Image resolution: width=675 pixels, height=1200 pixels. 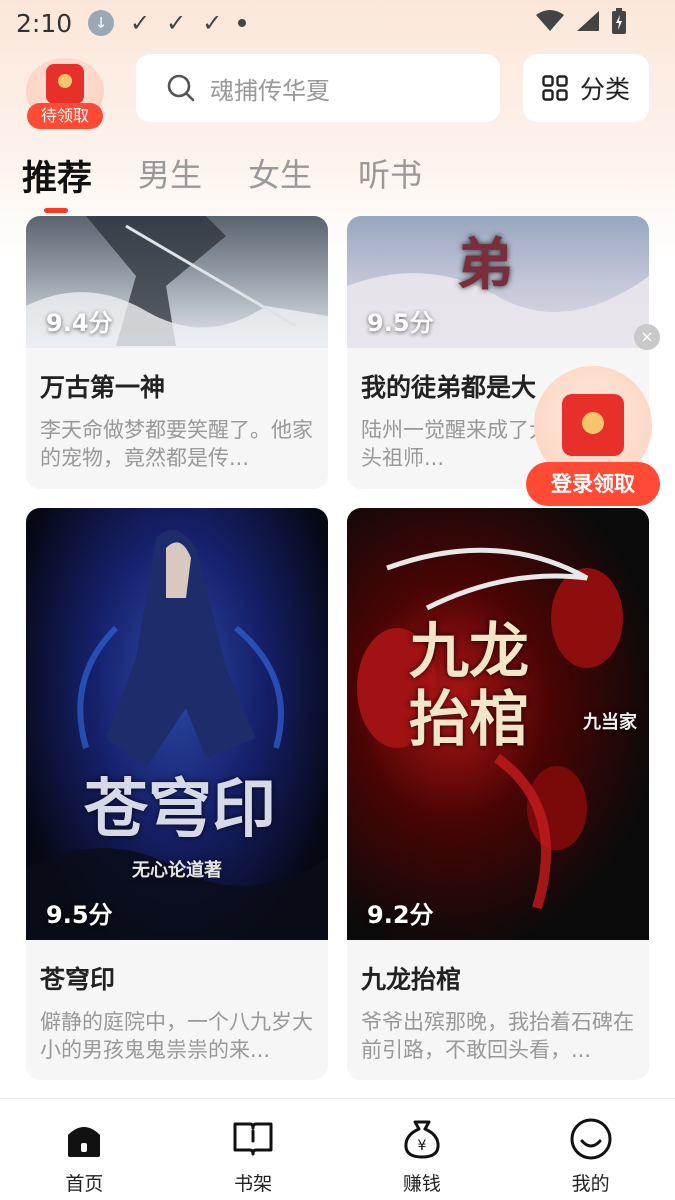 I want to click on download-icon: ↓, so click(x=101, y=23).